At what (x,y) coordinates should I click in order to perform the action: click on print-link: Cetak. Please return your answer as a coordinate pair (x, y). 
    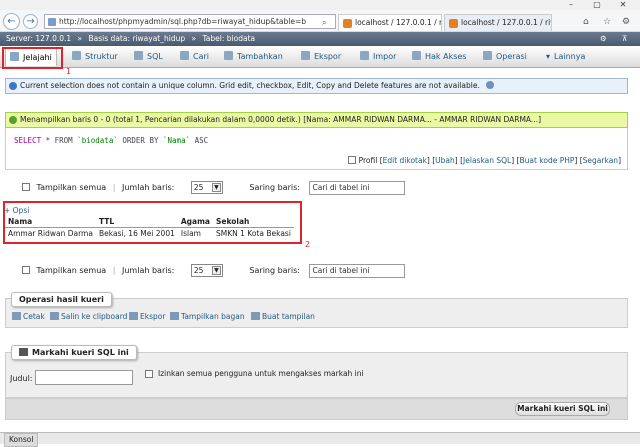
    Looking at the image, I should click on (28, 316).